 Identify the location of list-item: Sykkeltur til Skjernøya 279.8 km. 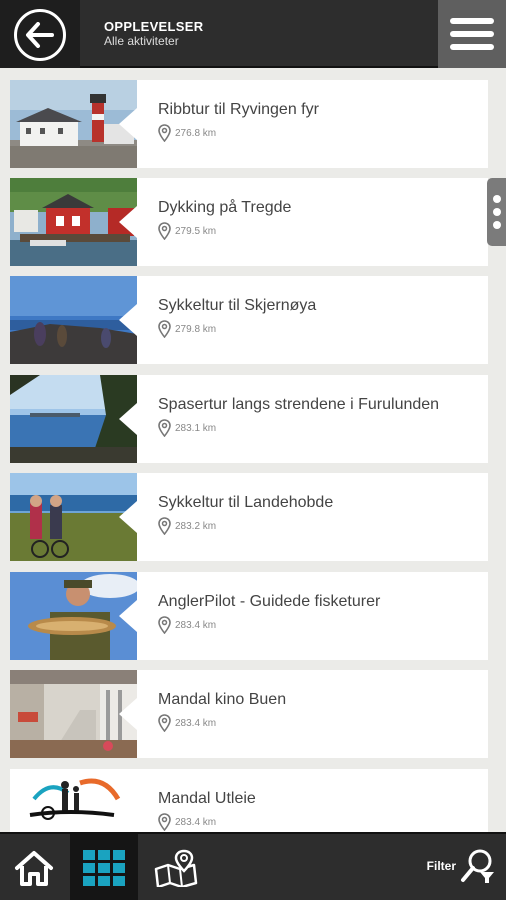
(249, 320).